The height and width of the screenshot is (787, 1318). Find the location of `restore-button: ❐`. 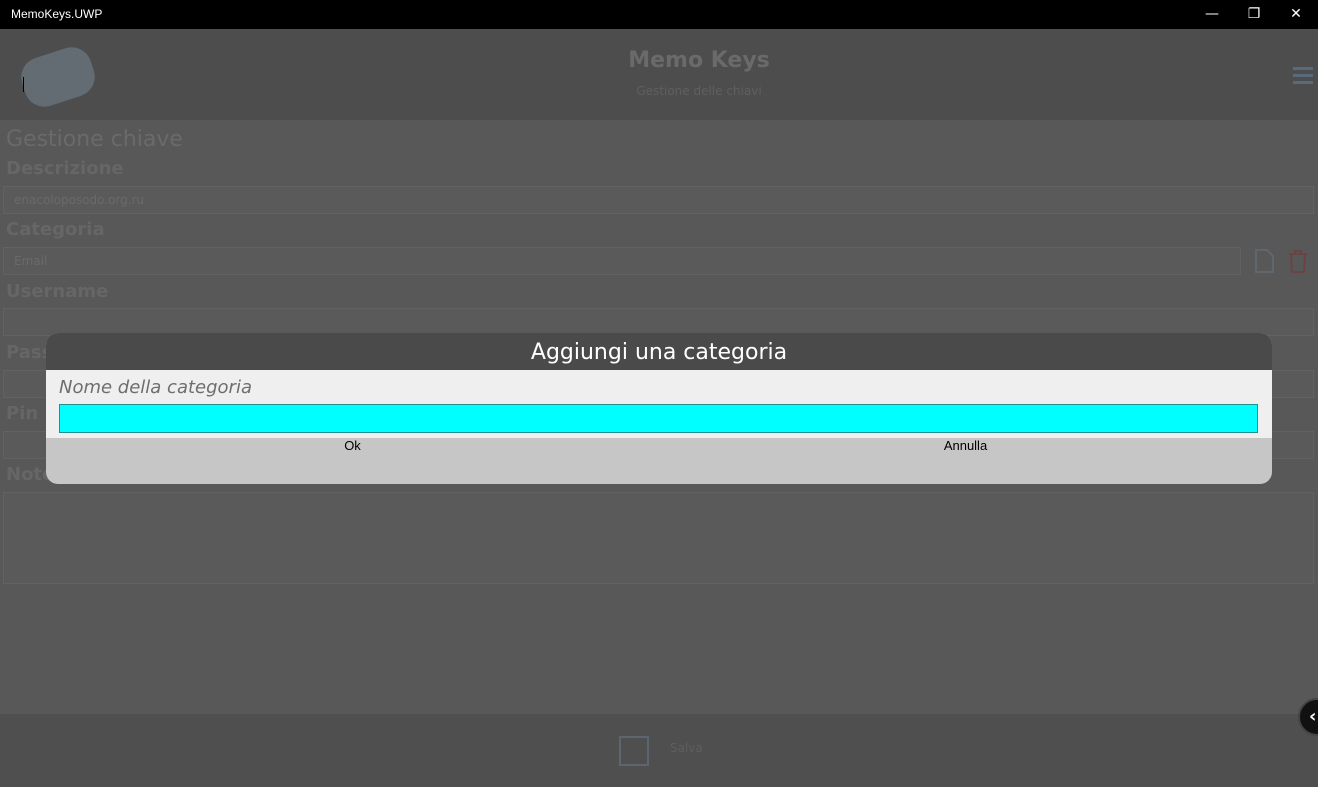

restore-button: ❐ is located at coordinates (1254, 14).